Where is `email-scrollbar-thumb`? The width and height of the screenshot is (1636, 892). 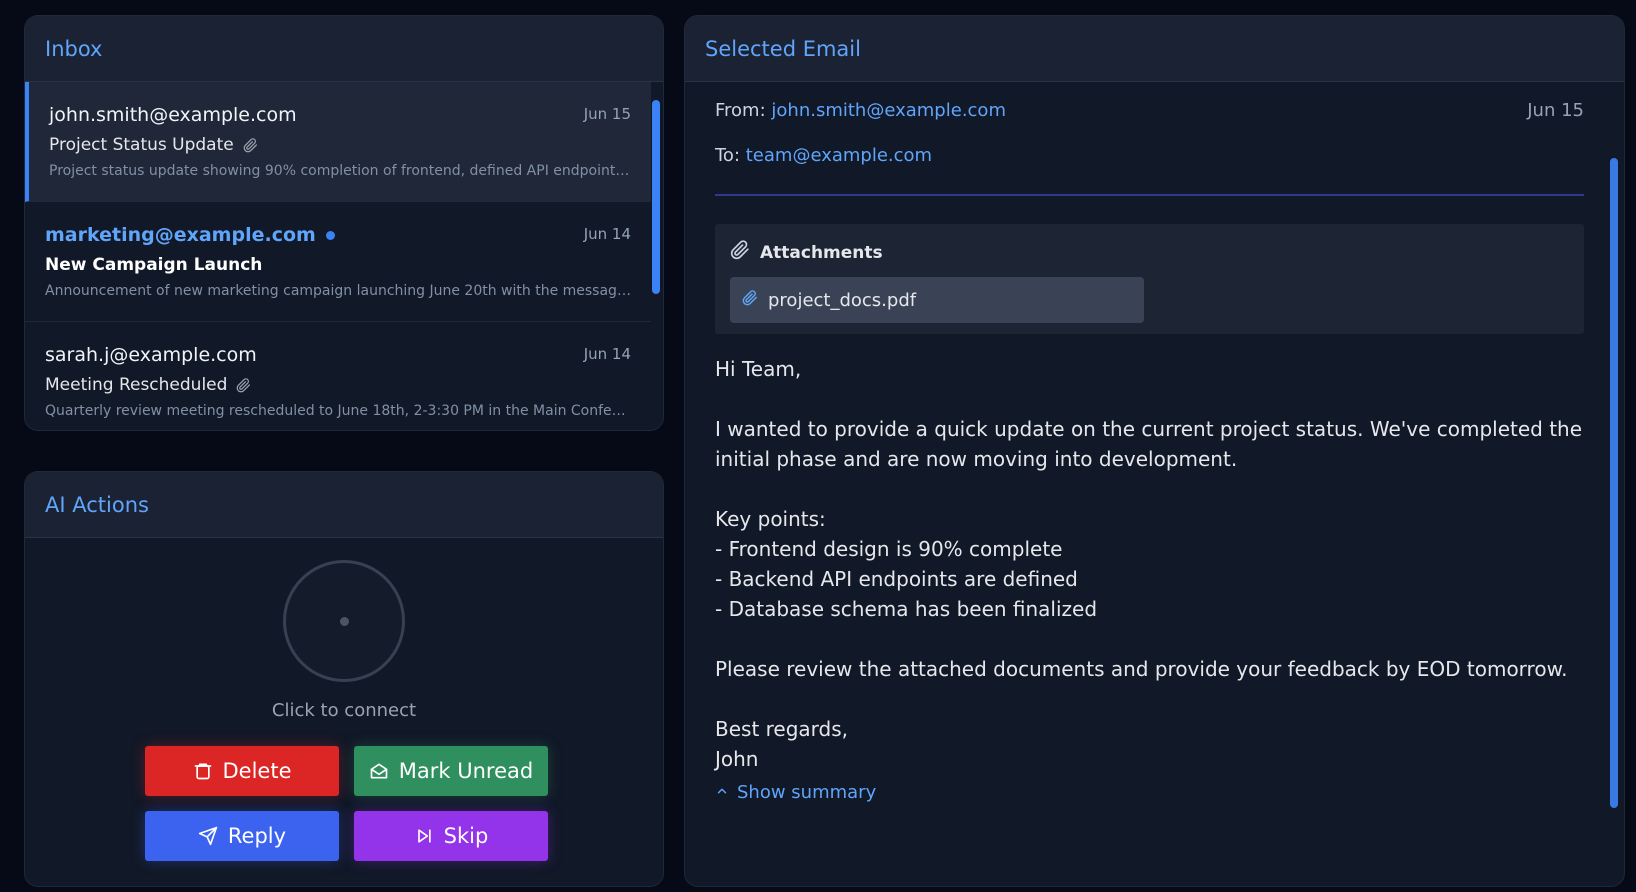 email-scrollbar-thumb is located at coordinates (1614, 483).